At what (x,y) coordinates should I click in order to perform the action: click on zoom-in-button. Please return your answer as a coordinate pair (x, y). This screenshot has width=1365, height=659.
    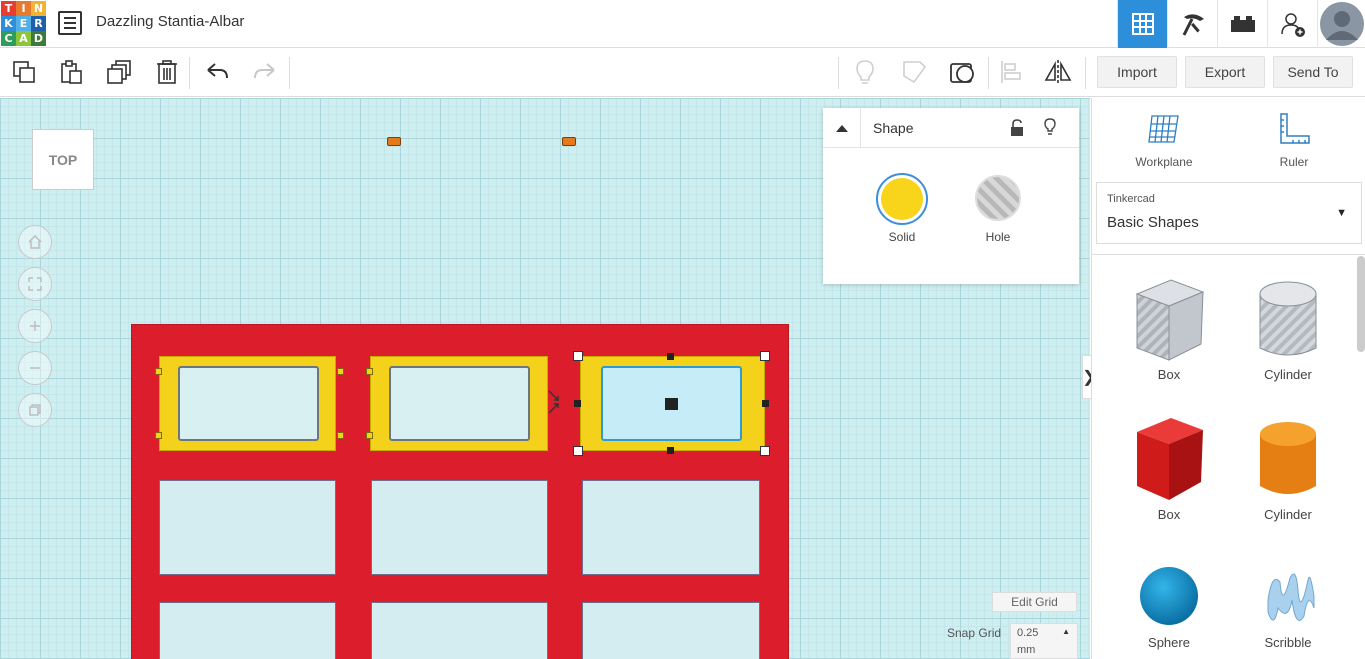
    Looking at the image, I should click on (35, 326).